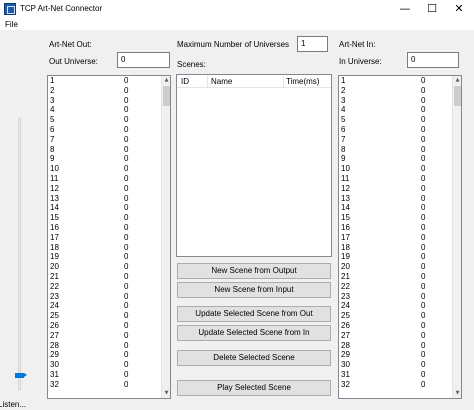 This screenshot has height=410, width=474. I want to click on new-scene-from-output-button: New Scene from Output, so click(254, 271).